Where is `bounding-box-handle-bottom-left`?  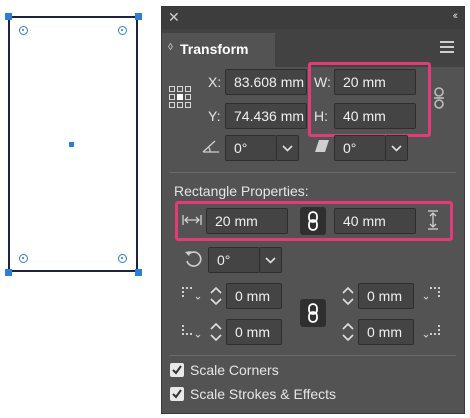 bounding-box-handle-bottom-left is located at coordinates (8, 272).